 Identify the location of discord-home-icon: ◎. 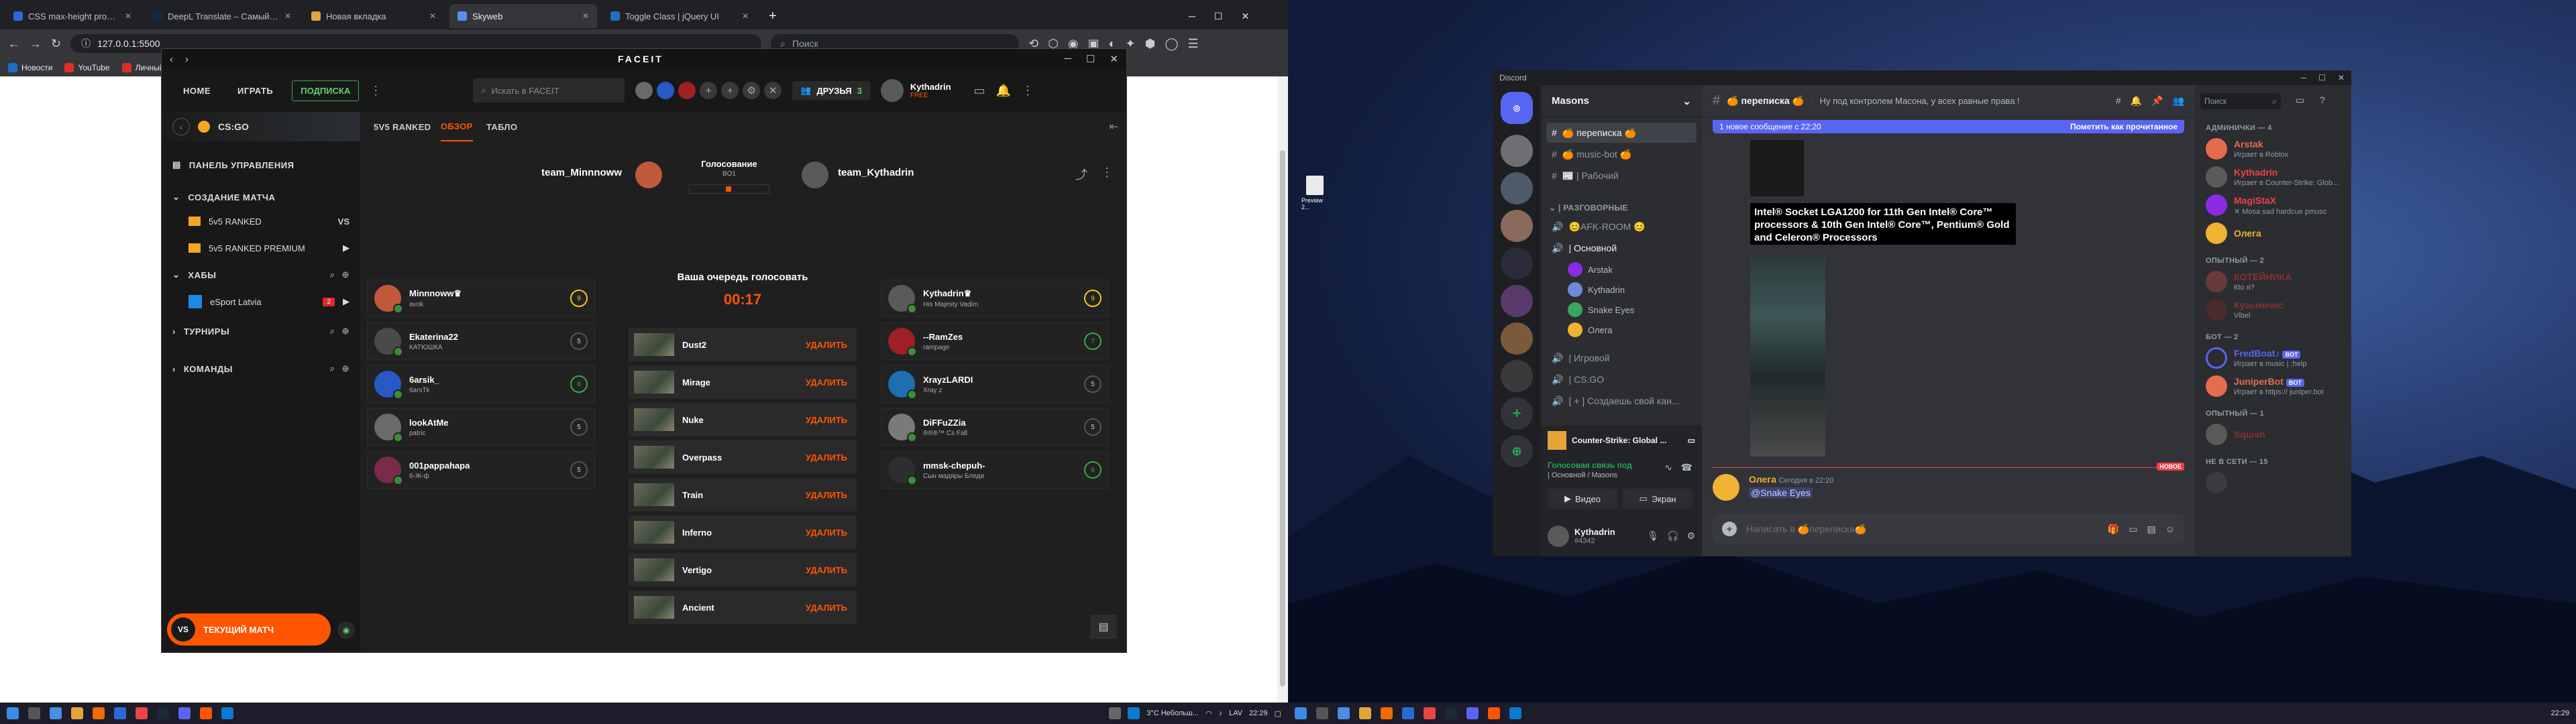
(1517, 108).